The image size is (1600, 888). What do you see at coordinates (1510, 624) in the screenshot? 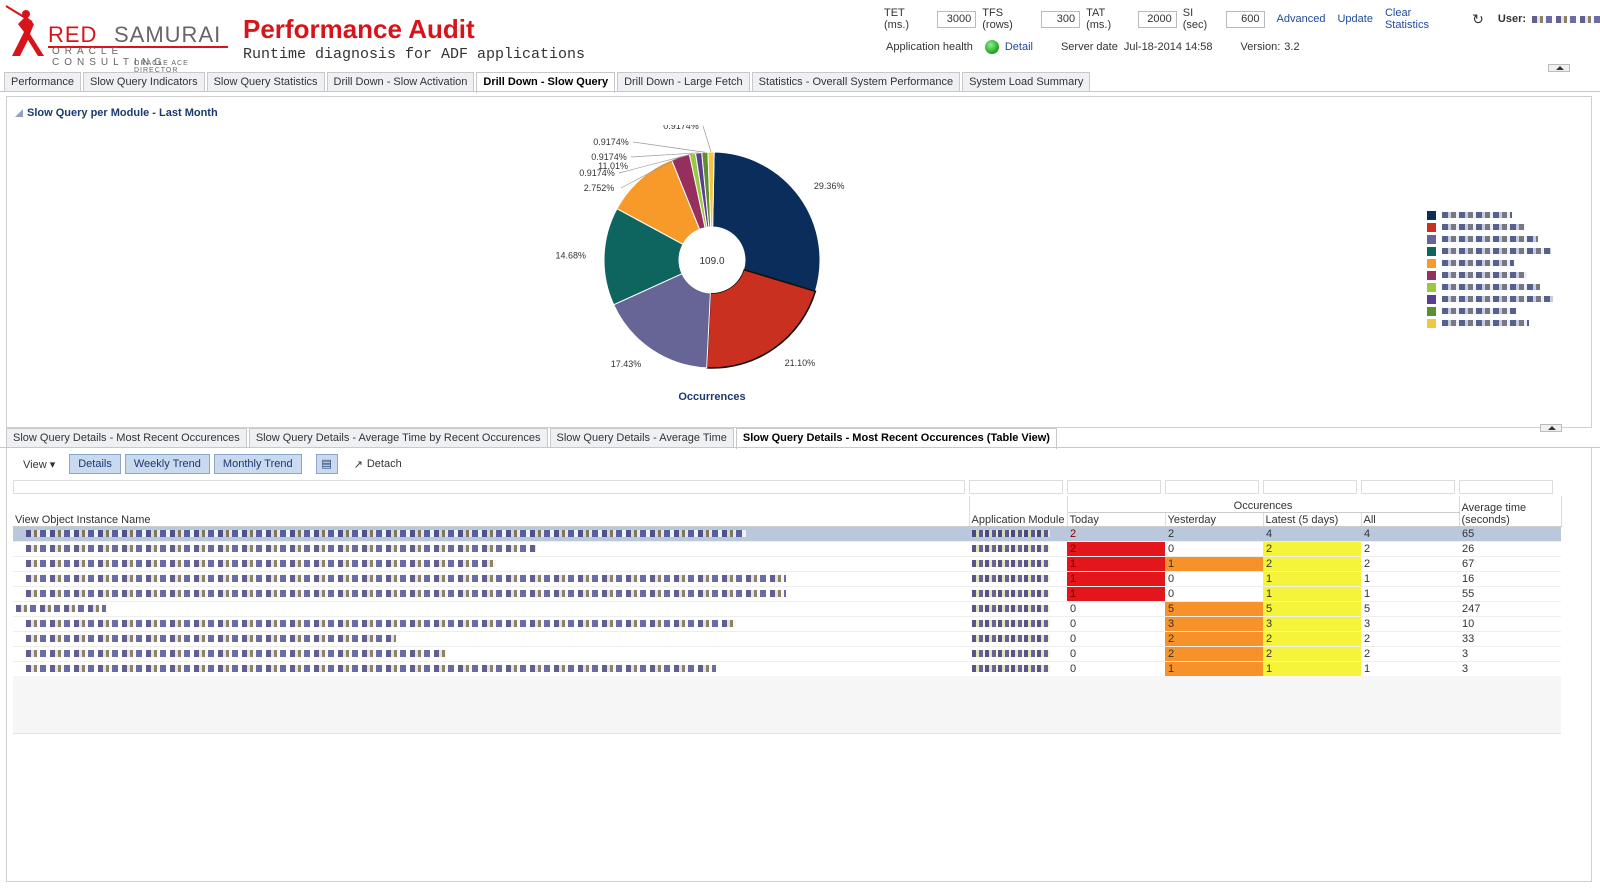
I see `cell-avg-time: 10` at bounding box center [1510, 624].